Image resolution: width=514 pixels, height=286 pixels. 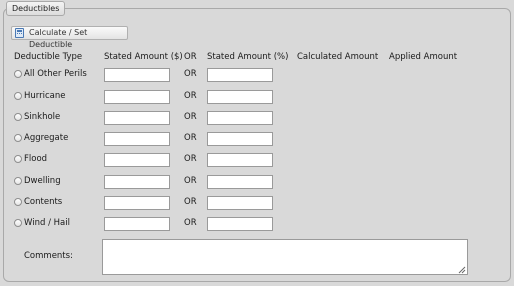 I want to click on aggregate-dollar-input, so click(x=137, y=139).